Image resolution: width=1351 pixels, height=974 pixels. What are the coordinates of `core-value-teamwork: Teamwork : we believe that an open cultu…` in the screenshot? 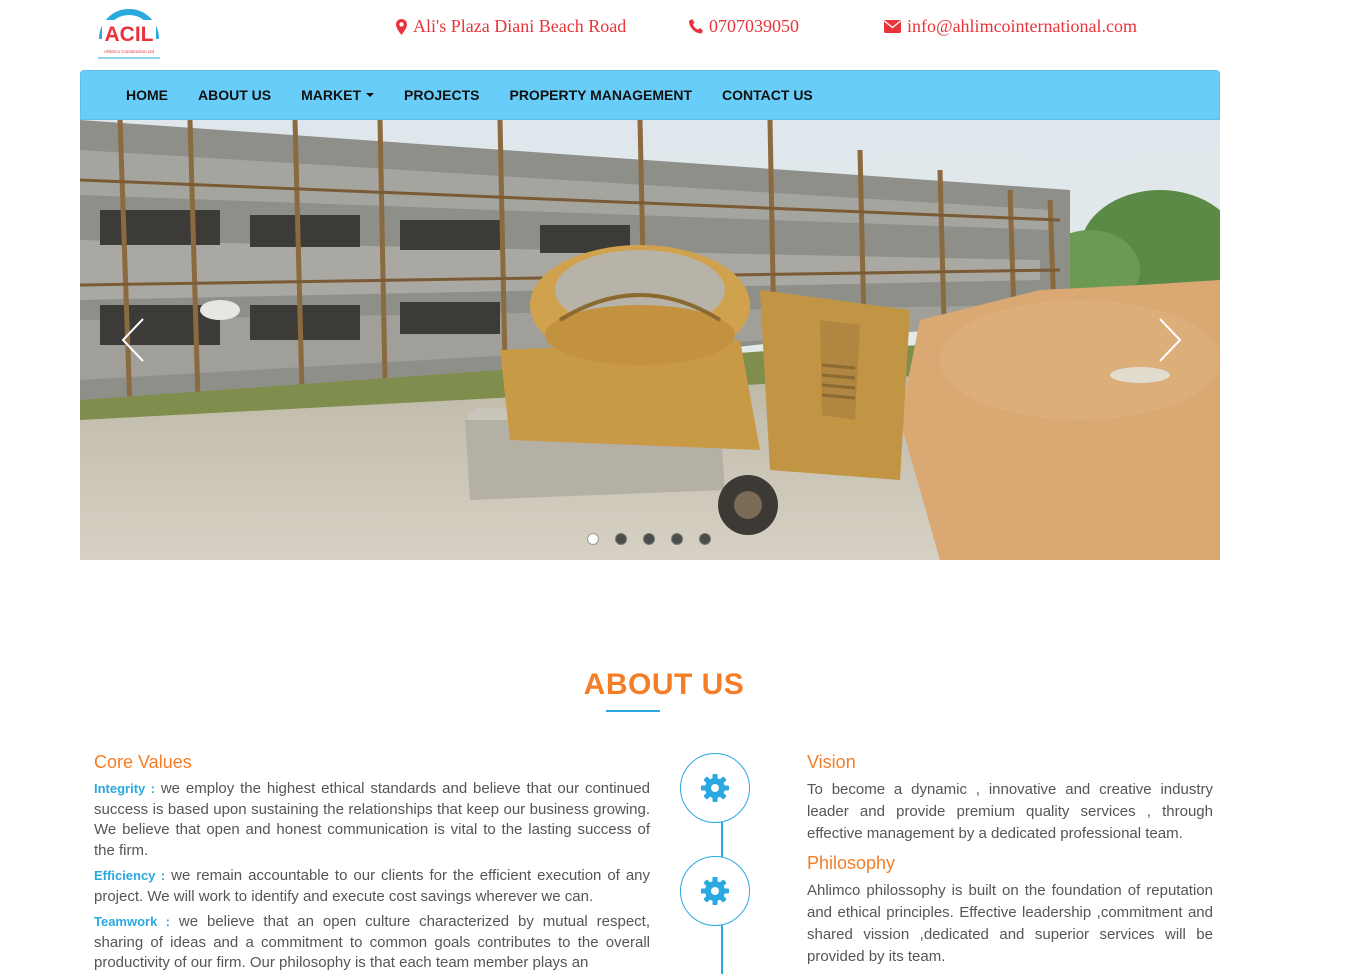 It's located at (372, 943).